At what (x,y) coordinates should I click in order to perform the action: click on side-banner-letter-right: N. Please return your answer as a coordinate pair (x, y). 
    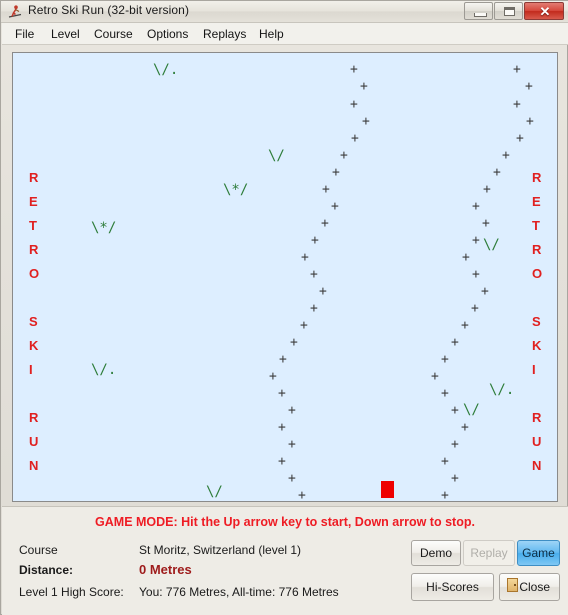
    Looking at the image, I should click on (537, 465).